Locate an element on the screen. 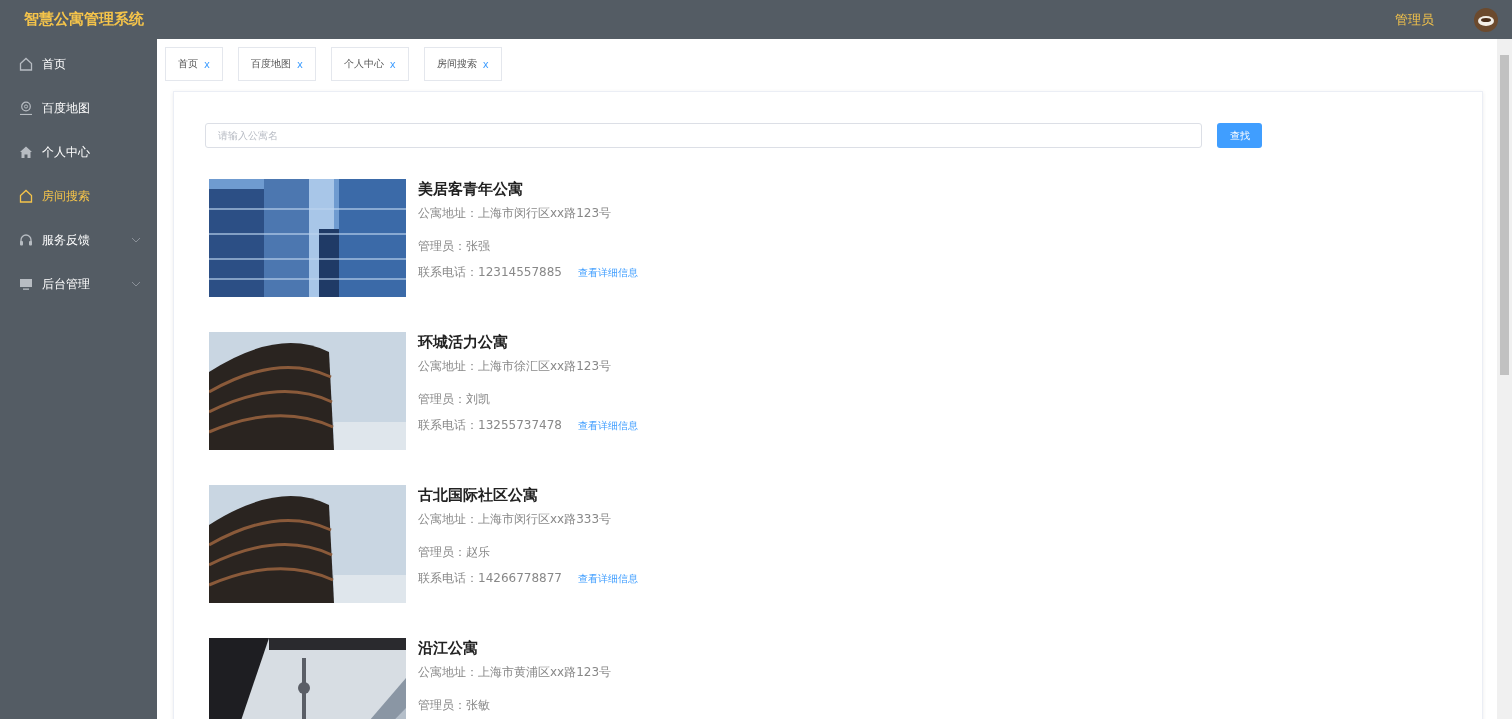  address-text: 公寓地址：上海市徐汇区xx路123号 is located at coordinates (515, 366).